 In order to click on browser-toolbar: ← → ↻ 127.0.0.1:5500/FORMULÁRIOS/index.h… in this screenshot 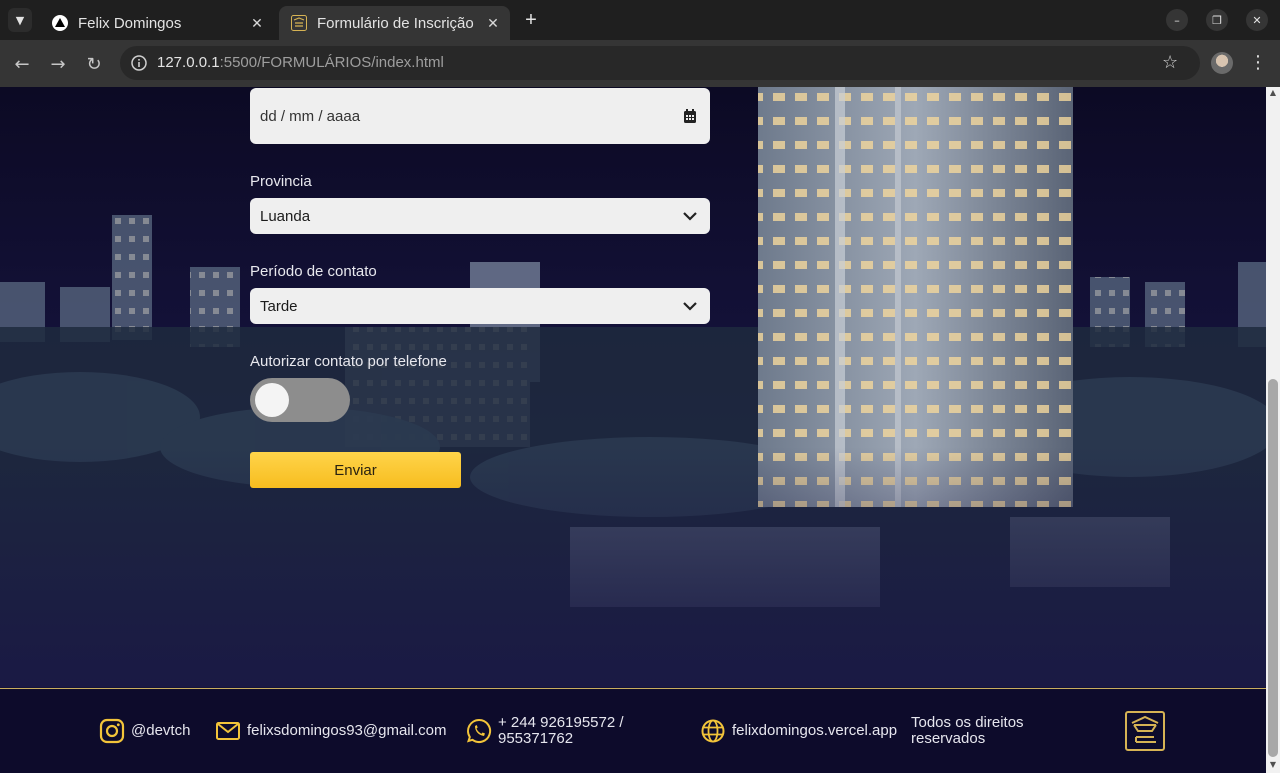, I will do `click(640, 63)`.